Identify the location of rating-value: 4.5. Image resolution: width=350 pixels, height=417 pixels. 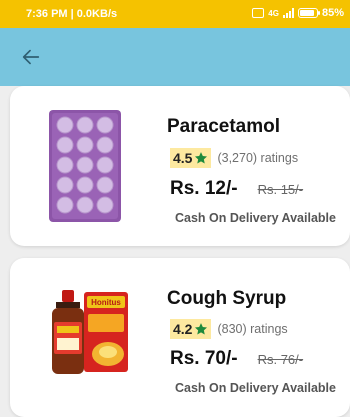
(183, 158).